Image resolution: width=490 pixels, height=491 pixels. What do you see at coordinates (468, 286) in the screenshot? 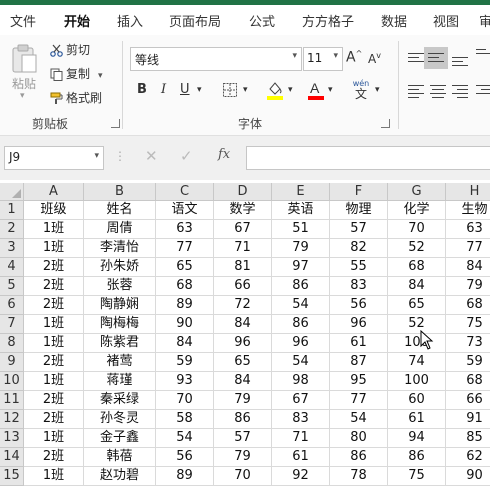
I see `cell-h5: 79` at bounding box center [468, 286].